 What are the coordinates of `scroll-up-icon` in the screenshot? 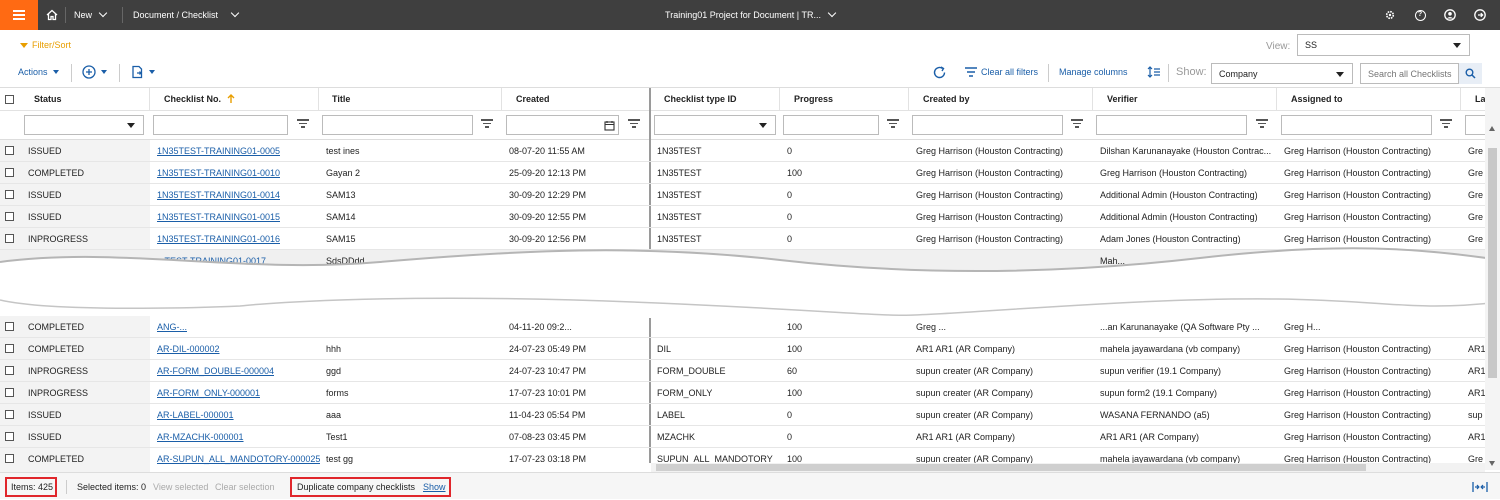 It's located at (1492, 128).